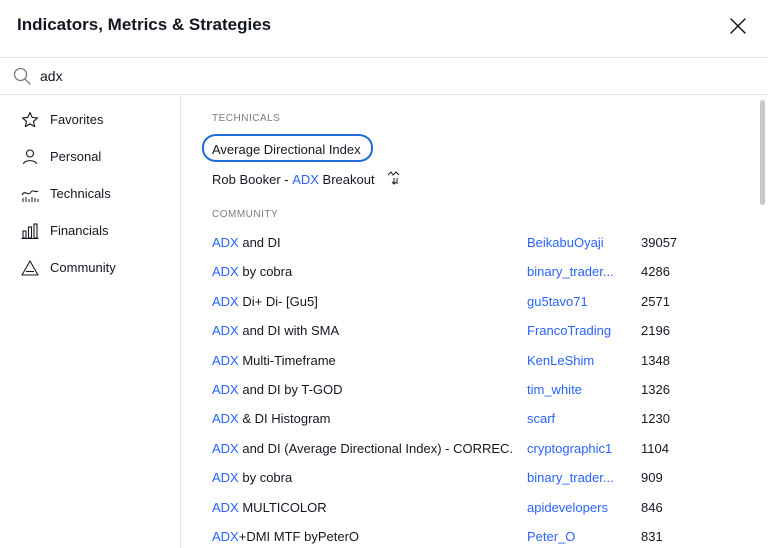 The image size is (768, 548). Describe the element at coordinates (362, 360) in the screenshot. I see `script-name: ADX Multi-Timeframe` at that location.